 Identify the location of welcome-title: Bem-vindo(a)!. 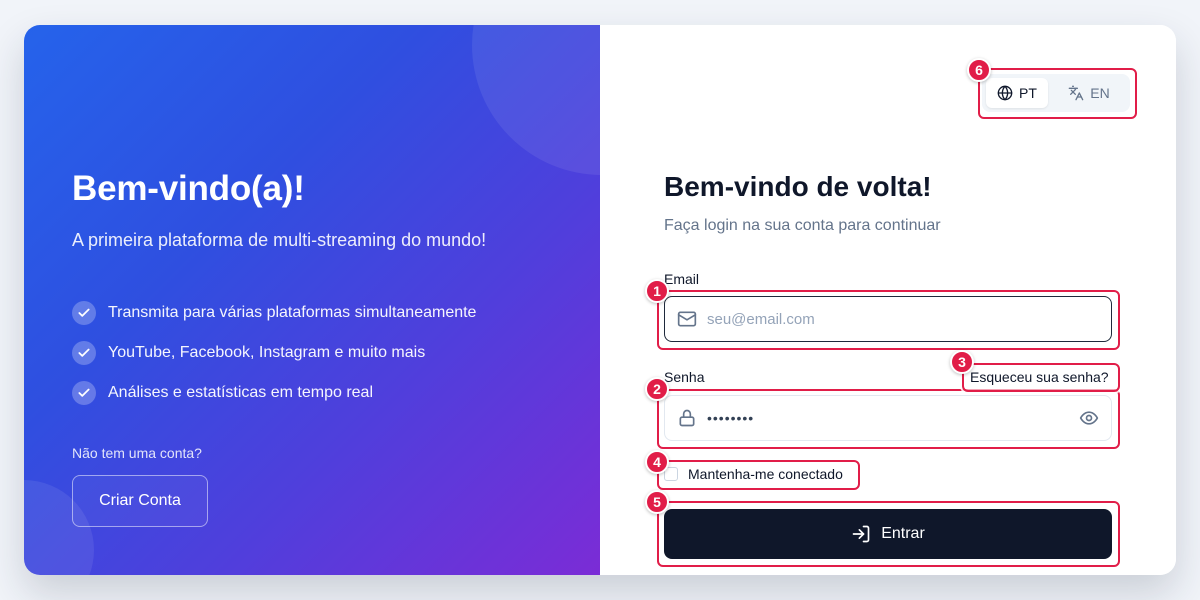
(188, 188).